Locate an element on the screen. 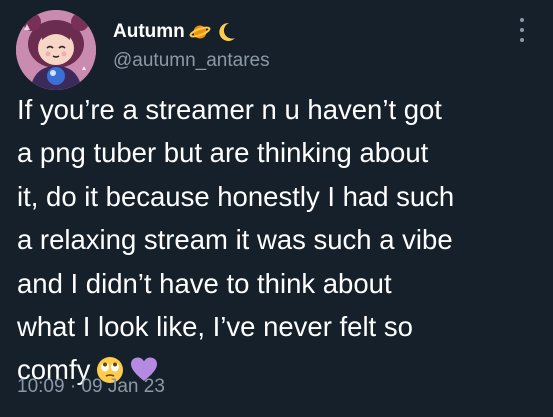  author-handle: @autumn_antares is located at coordinates (191, 61).